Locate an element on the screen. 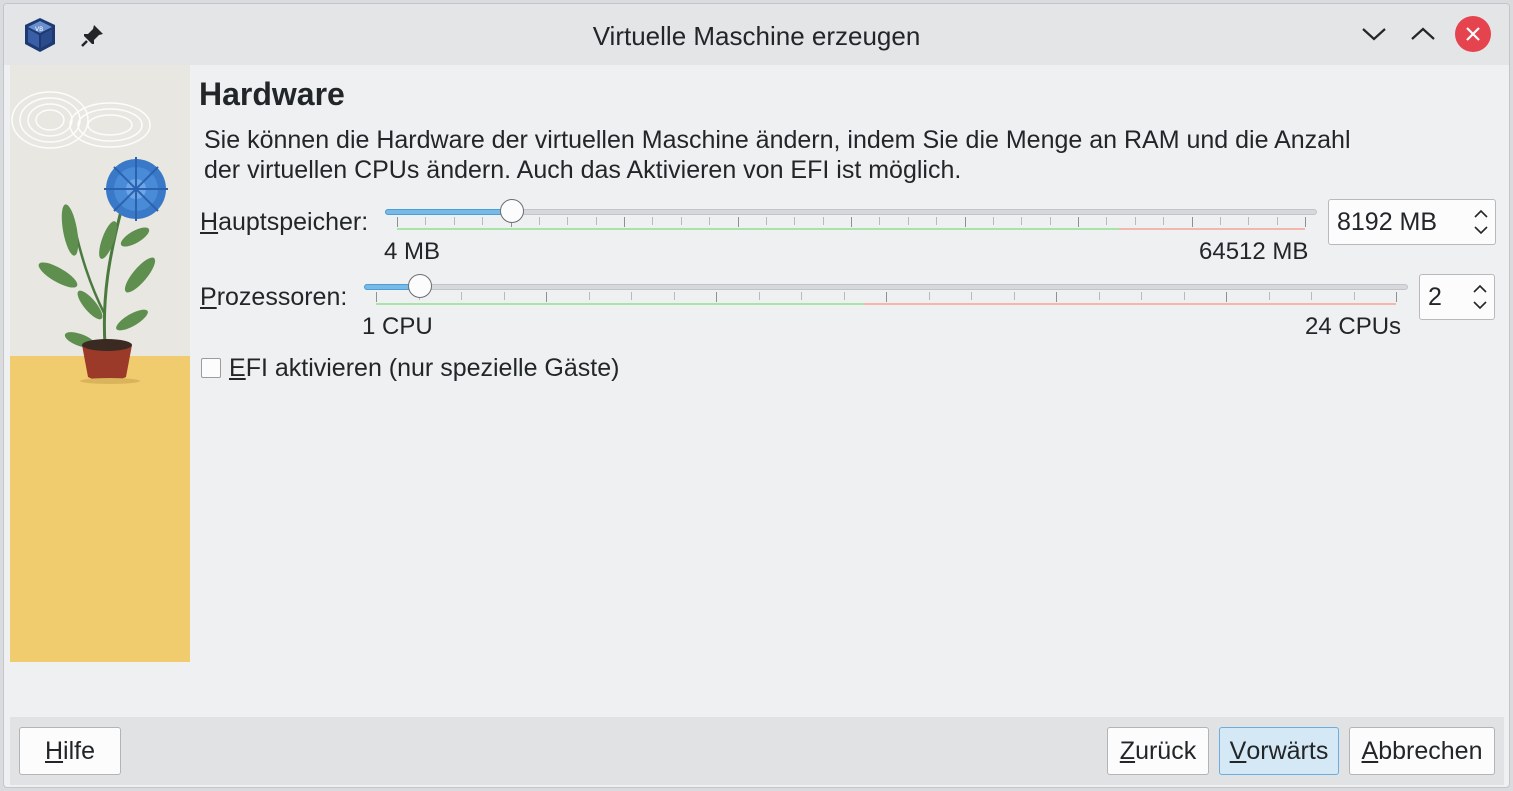  next-button: Vorwärts is located at coordinates (1279, 751).